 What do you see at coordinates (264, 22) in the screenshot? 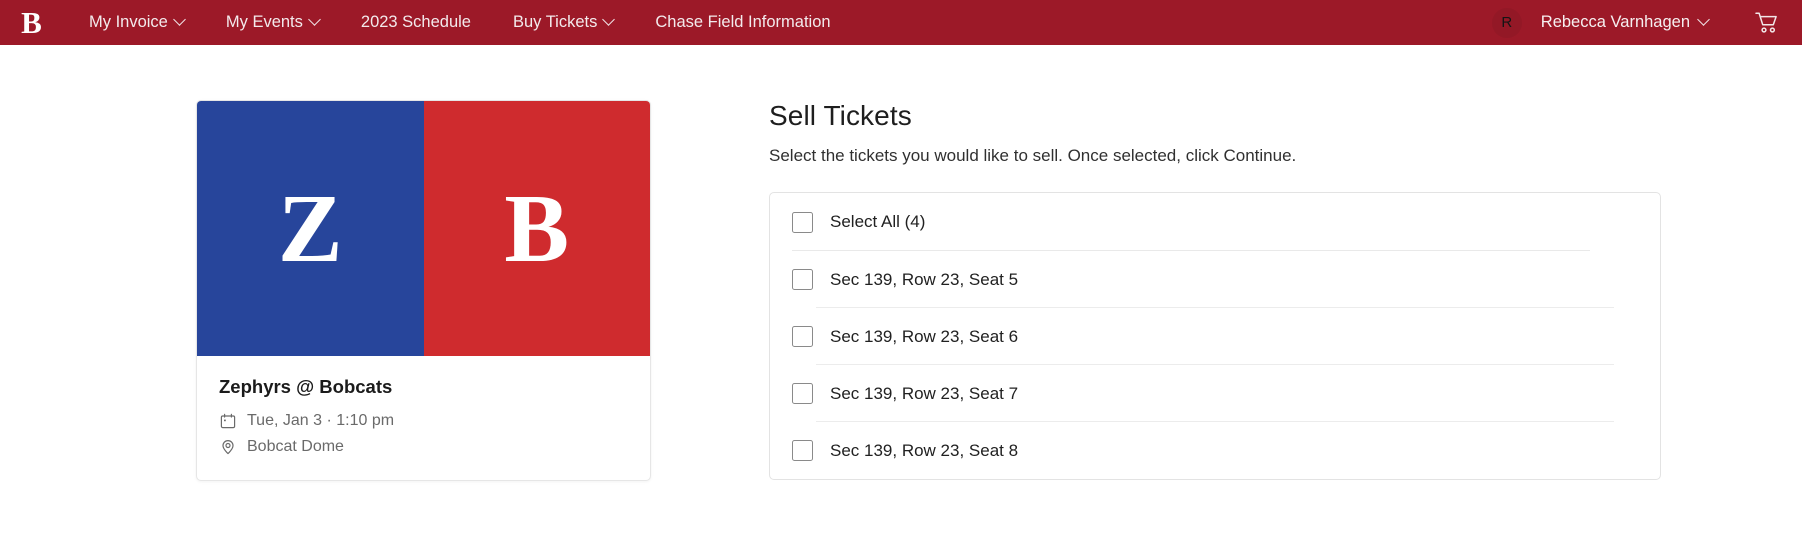
I see `nav-item-label: My Events` at bounding box center [264, 22].